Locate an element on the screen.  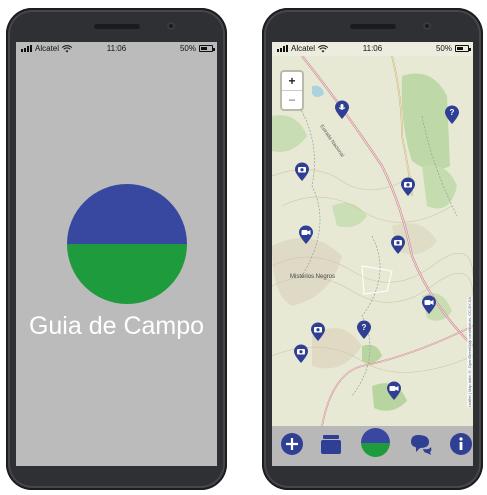
cards-icon is located at coordinates (331, 444).